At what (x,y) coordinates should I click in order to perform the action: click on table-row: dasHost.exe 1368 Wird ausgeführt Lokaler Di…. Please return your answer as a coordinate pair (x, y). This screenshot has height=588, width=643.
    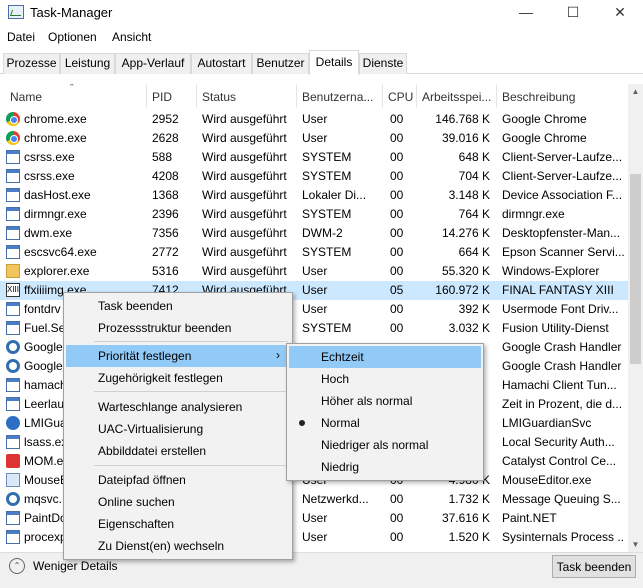
    Looking at the image, I should click on (314, 195).